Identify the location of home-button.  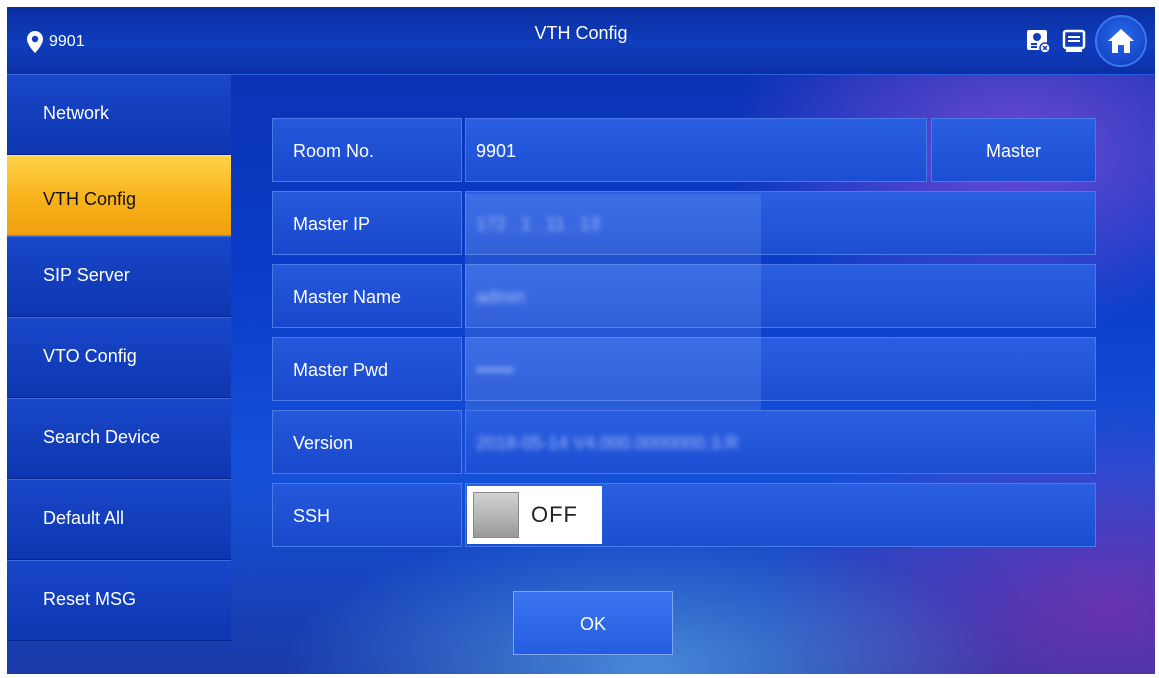
(1121, 41).